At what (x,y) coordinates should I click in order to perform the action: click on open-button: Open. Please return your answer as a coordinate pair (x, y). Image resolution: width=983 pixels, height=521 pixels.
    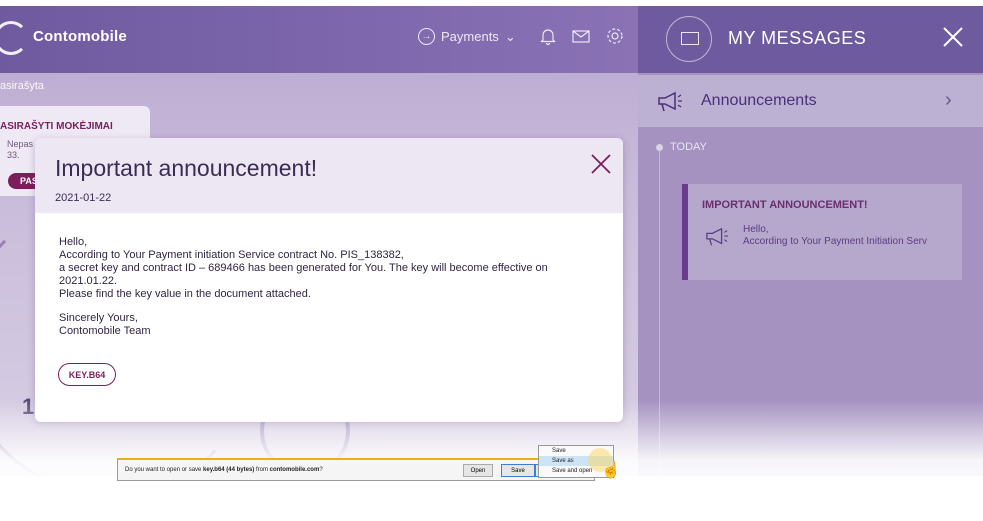
    Looking at the image, I should click on (478, 470).